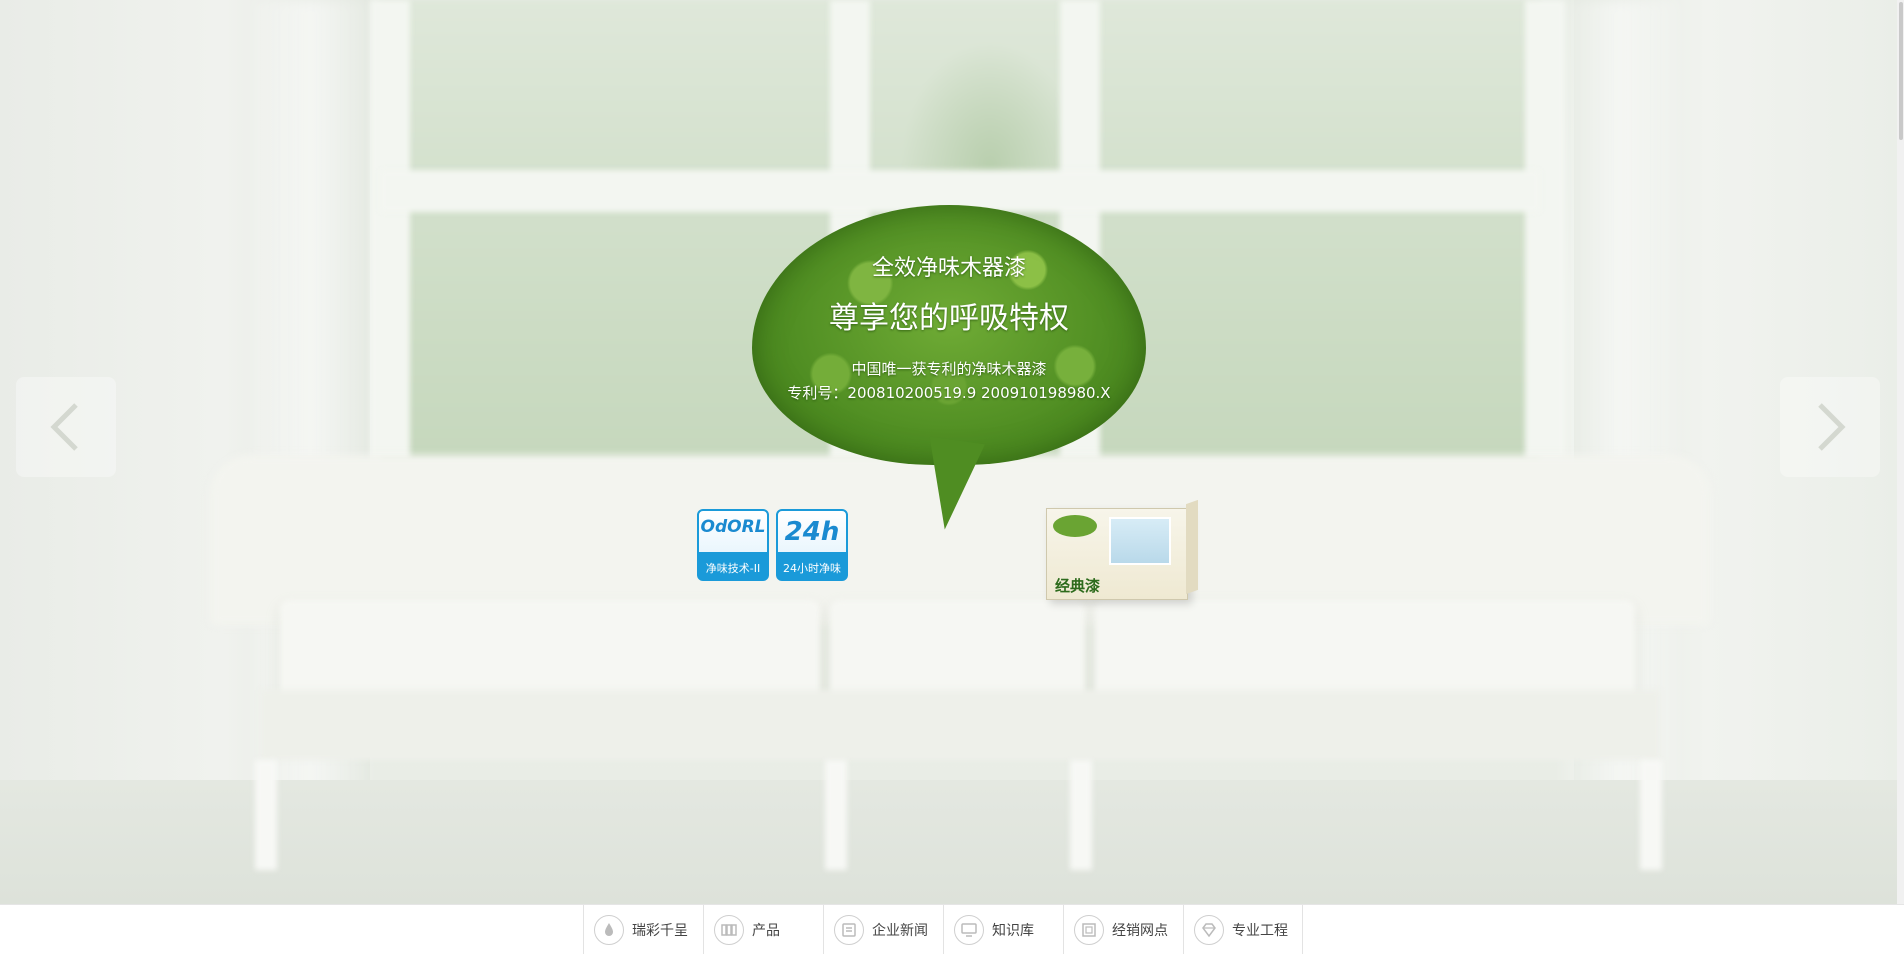  What do you see at coordinates (960, 725) in the screenshot?
I see `sofa-base` at bounding box center [960, 725].